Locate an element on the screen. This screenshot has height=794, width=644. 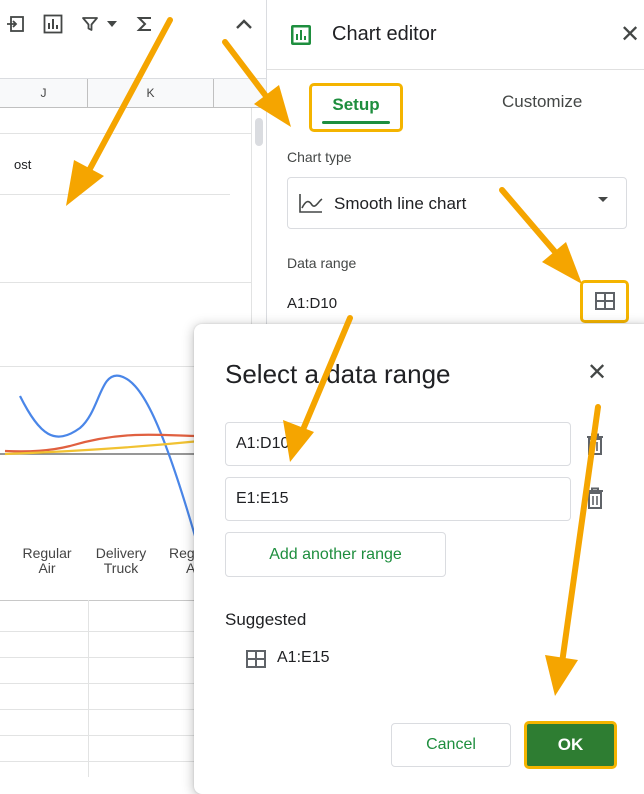
chevron-down-icon is located at coordinates (603, 199).